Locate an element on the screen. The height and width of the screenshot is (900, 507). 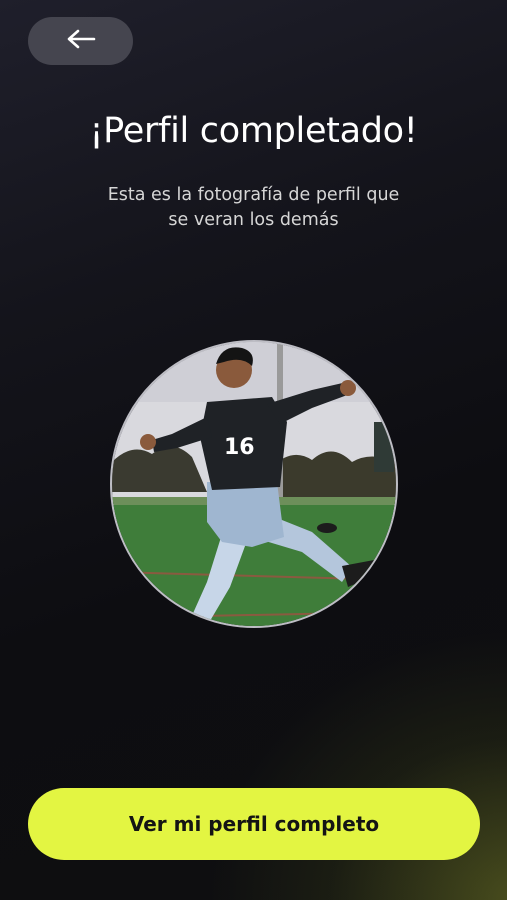
back-button is located at coordinates (80, 41).